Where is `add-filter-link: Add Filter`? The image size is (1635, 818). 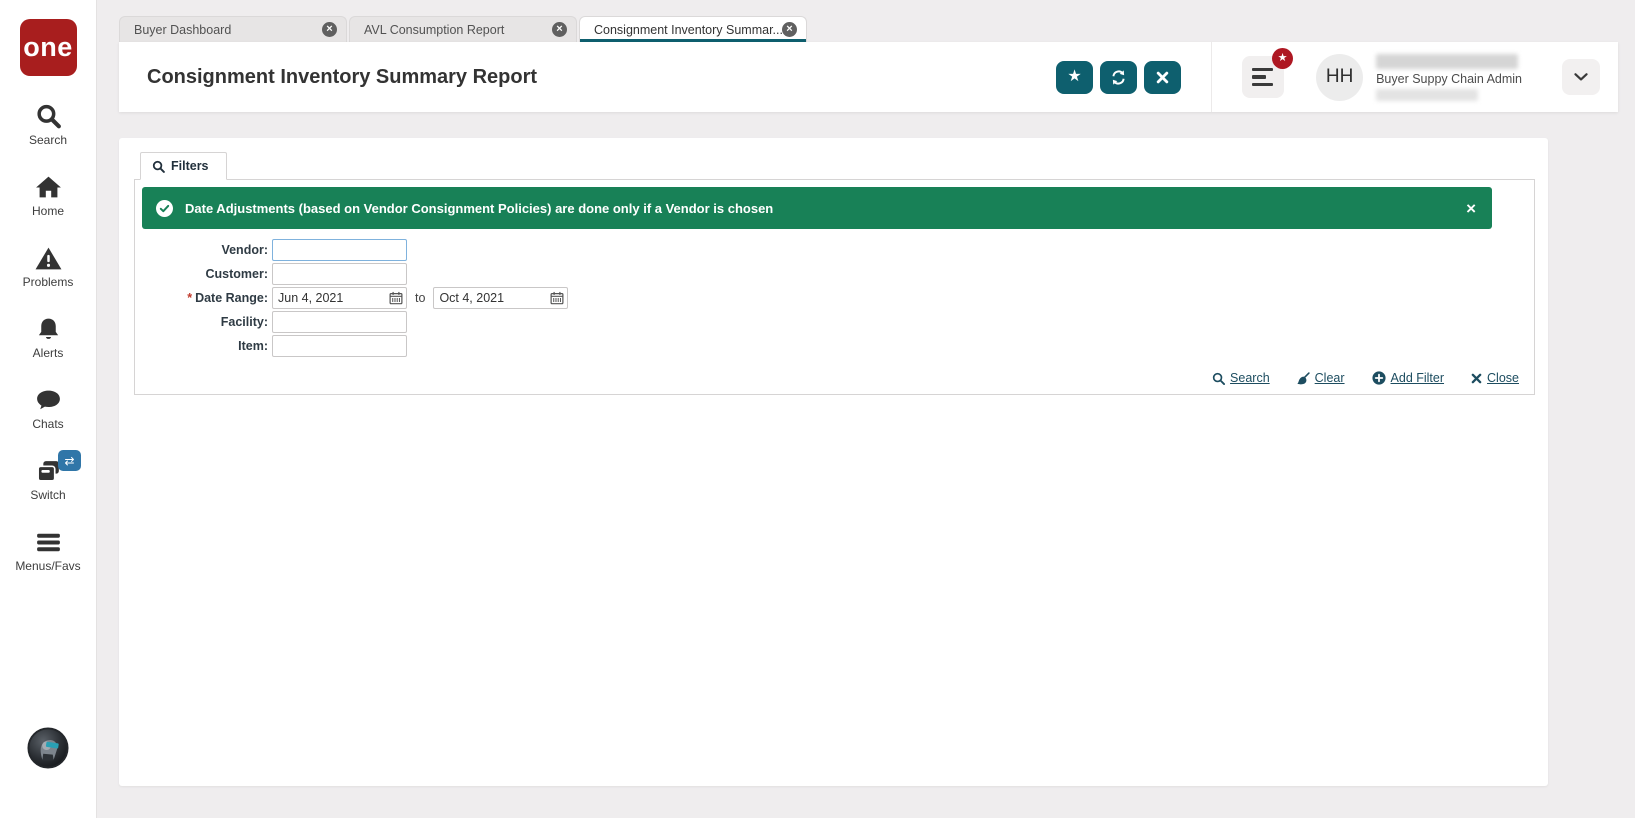
add-filter-link: Add Filter is located at coordinates (1407, 378).